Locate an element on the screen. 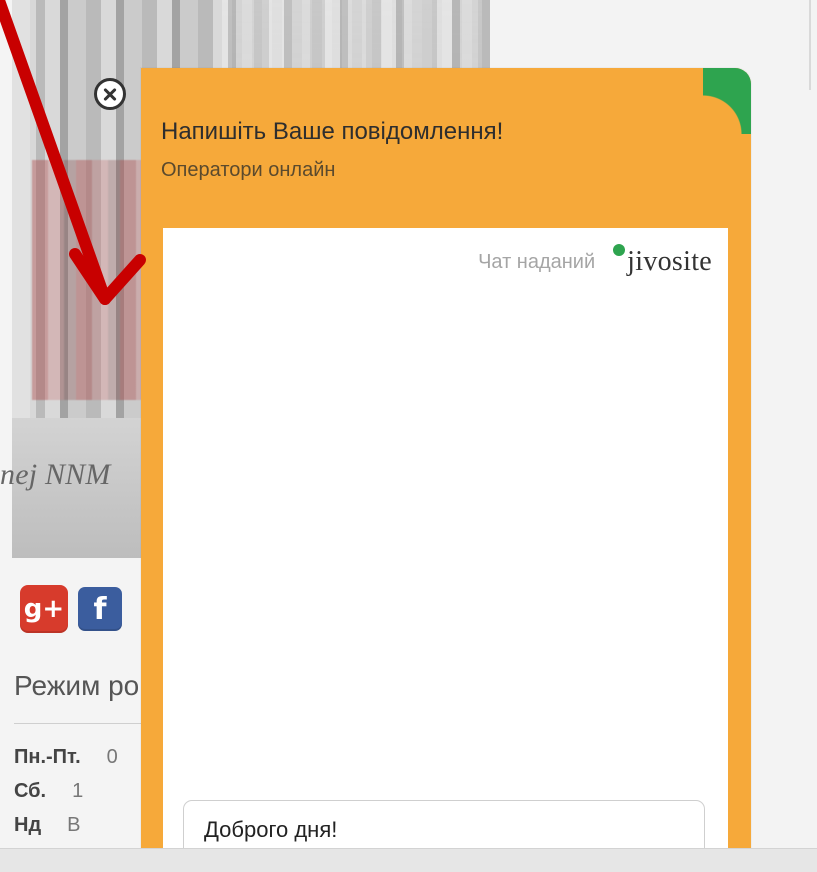 The image size is (817, 872). chat-title: Напишіть Ваше повідомлення! is located at coordinates (332, 131).